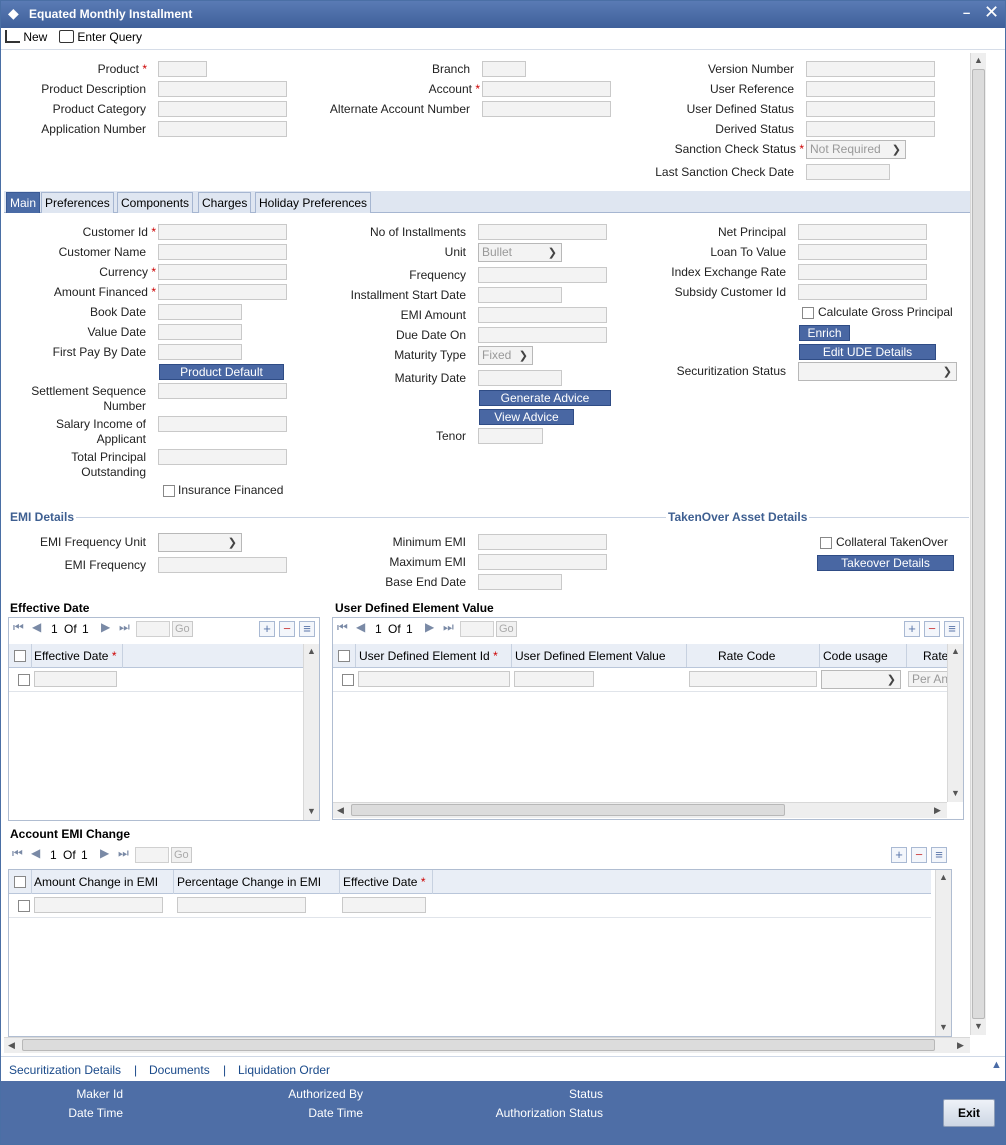  I want to click on tab-holiday-preferences: Holiday Preferences, so click(313, 202).